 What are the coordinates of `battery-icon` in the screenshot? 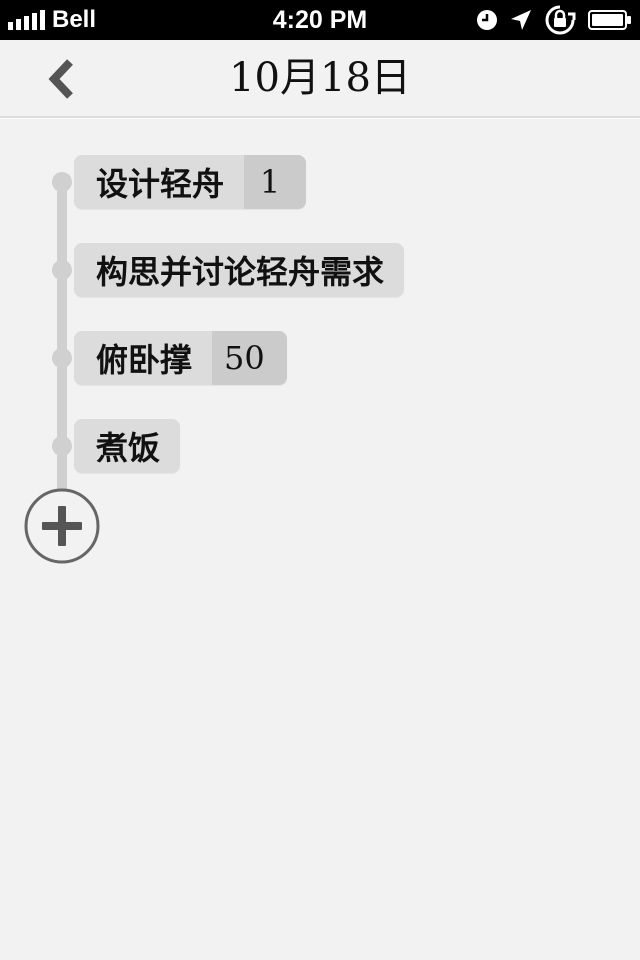 It's located at (609, 20).